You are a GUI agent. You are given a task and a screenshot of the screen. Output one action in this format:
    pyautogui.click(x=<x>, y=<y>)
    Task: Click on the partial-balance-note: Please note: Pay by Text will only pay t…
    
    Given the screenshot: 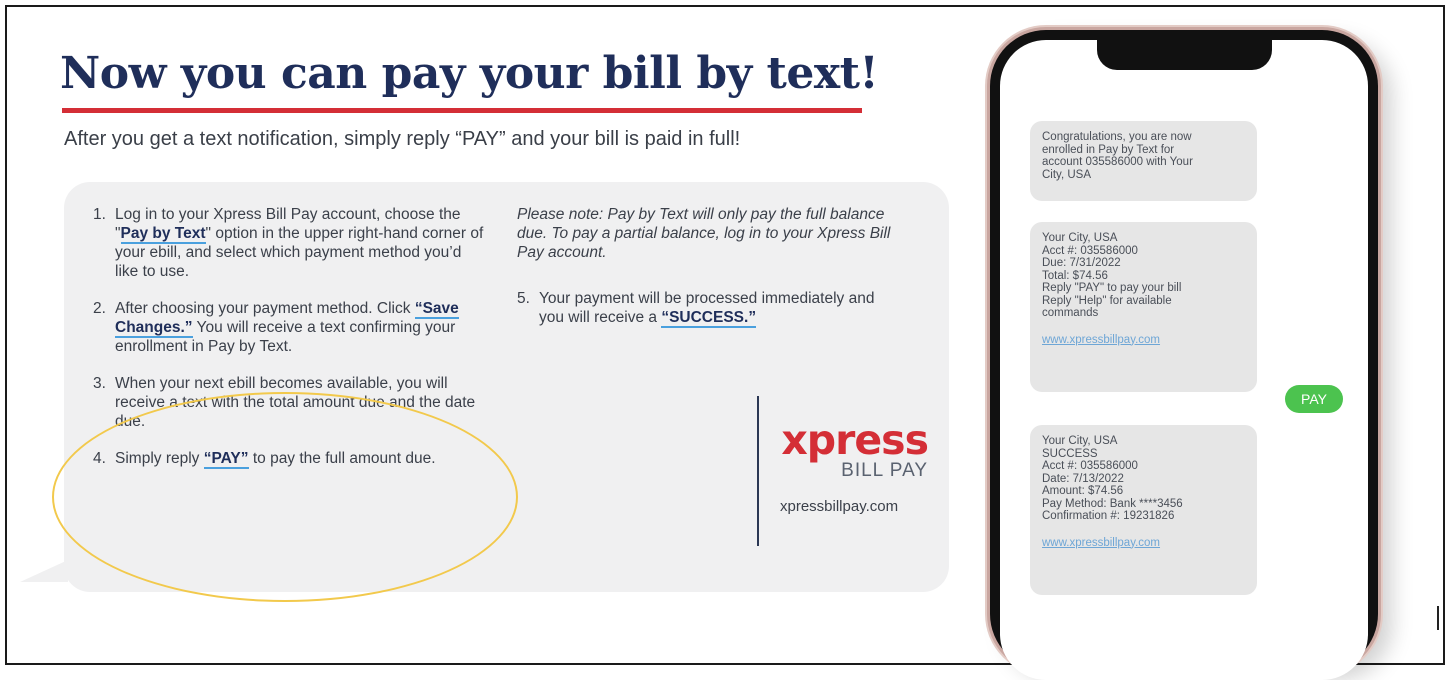 What is the action you would take?
    pyautogui.click(x=704, y=233)
    